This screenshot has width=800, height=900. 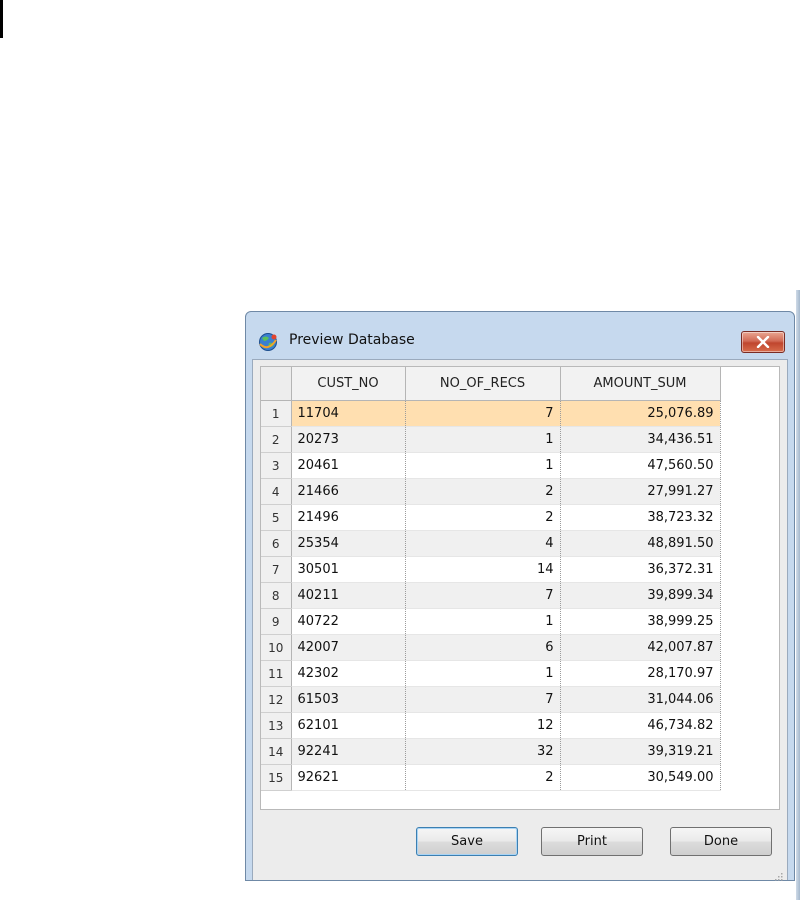 I want to click on close-button, so click(x=763, y=342).